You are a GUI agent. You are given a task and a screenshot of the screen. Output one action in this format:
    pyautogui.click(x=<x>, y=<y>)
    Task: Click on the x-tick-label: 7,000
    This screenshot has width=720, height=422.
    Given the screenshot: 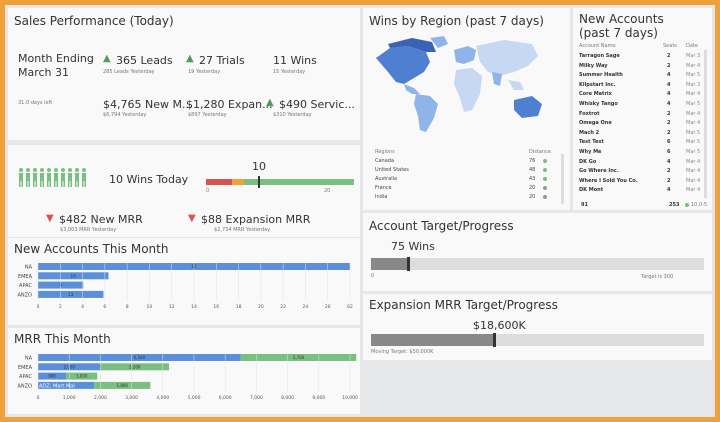 What is the action you would take?
    pyautogui.click(x=256, y=398)
    